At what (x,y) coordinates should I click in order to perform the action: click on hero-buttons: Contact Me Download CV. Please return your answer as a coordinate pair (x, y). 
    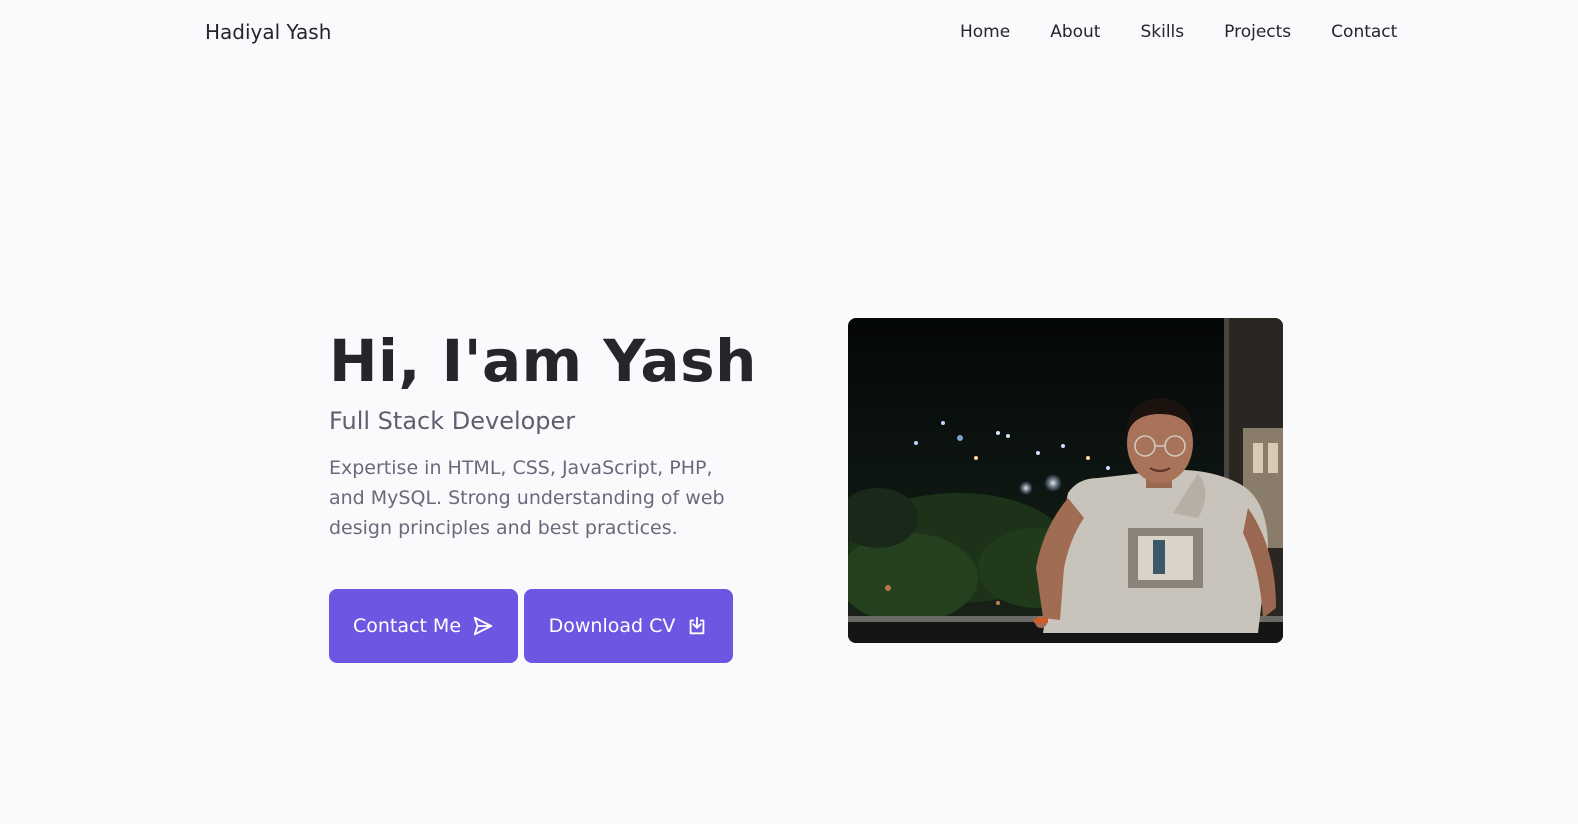
    Looking at the image, I should click on (531, 626).